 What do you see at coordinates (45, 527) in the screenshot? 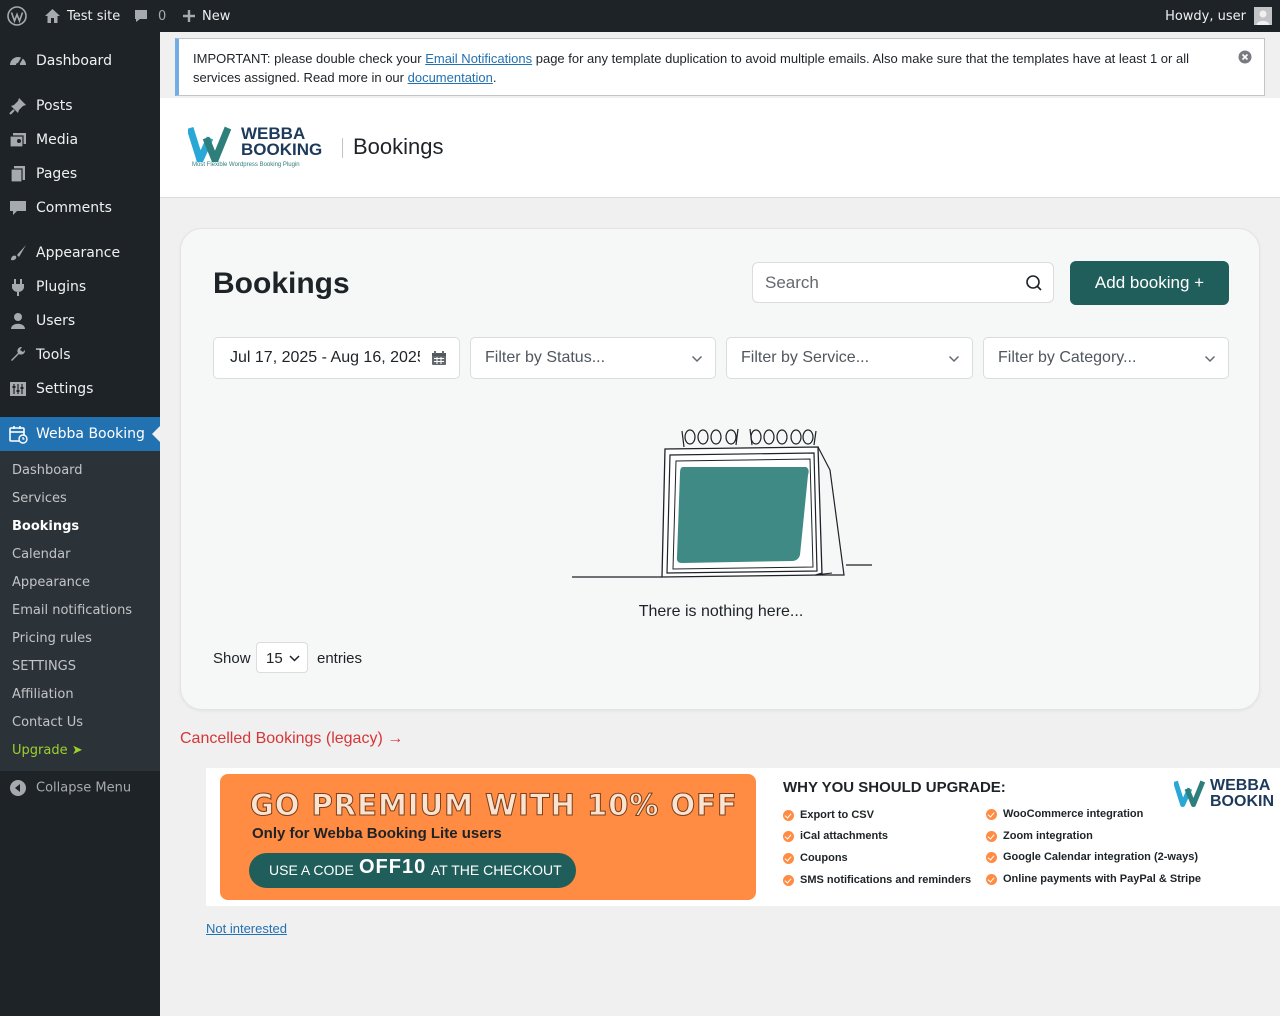
I see `submenu-bookings: Bookings` at bounding box center [45, 527].